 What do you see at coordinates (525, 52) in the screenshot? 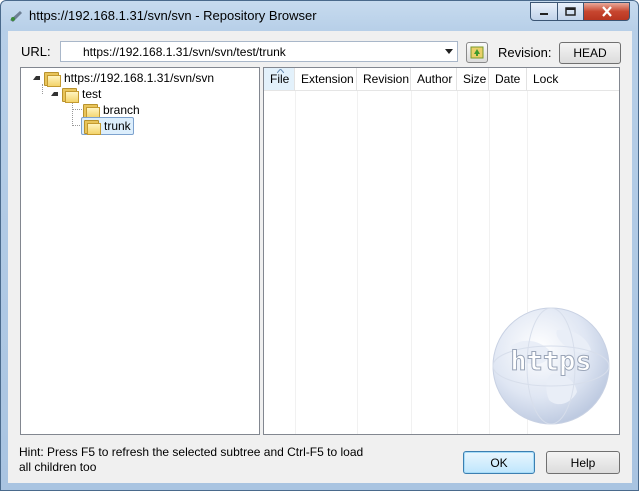
I see `revision-label: Revision:` at bounding box center [525, 52].